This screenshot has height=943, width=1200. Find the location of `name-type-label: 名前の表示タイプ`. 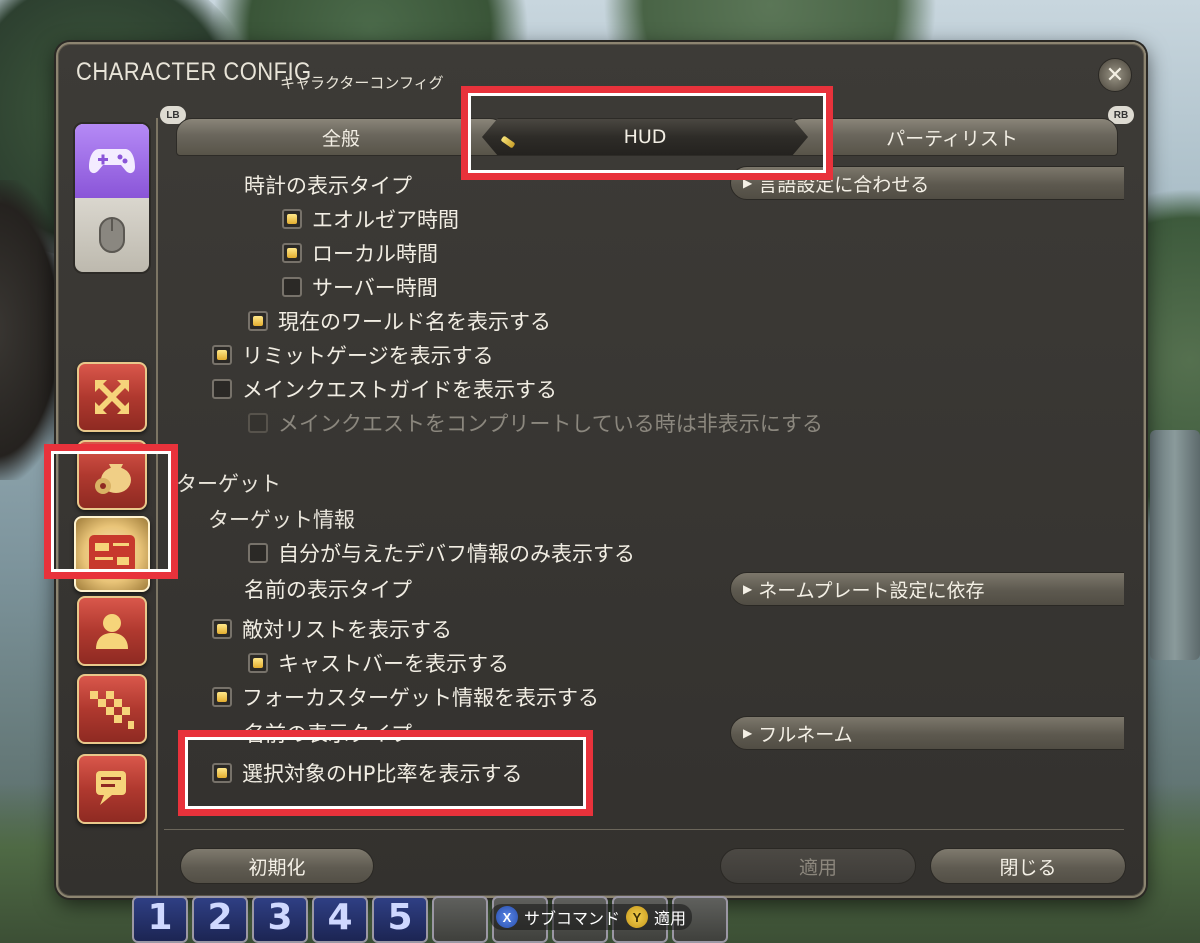

name-type-label: 名前の表示タイプ is located at coordinates (328, 590).